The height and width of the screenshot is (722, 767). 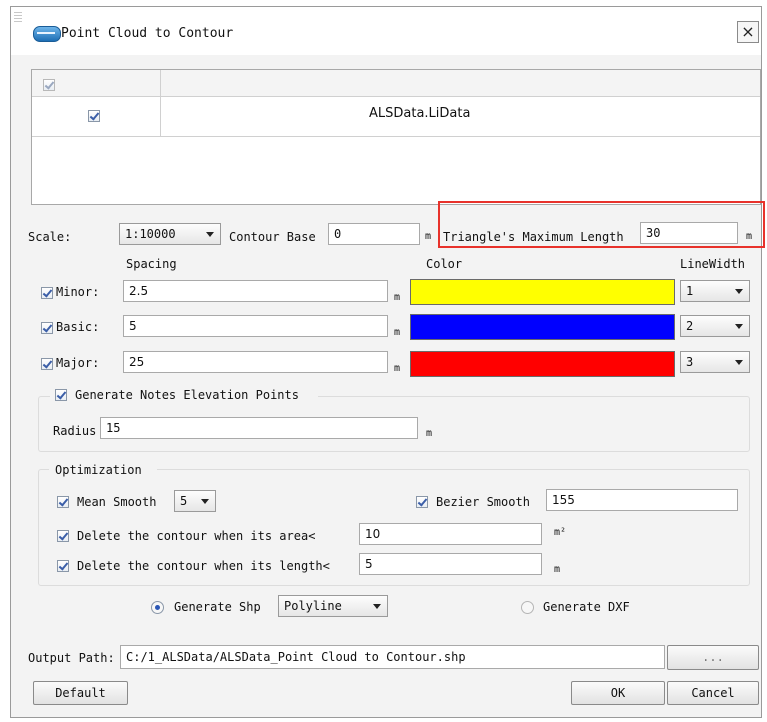 I want to click on scale-label: Scale:, so click(x=50, y=237).